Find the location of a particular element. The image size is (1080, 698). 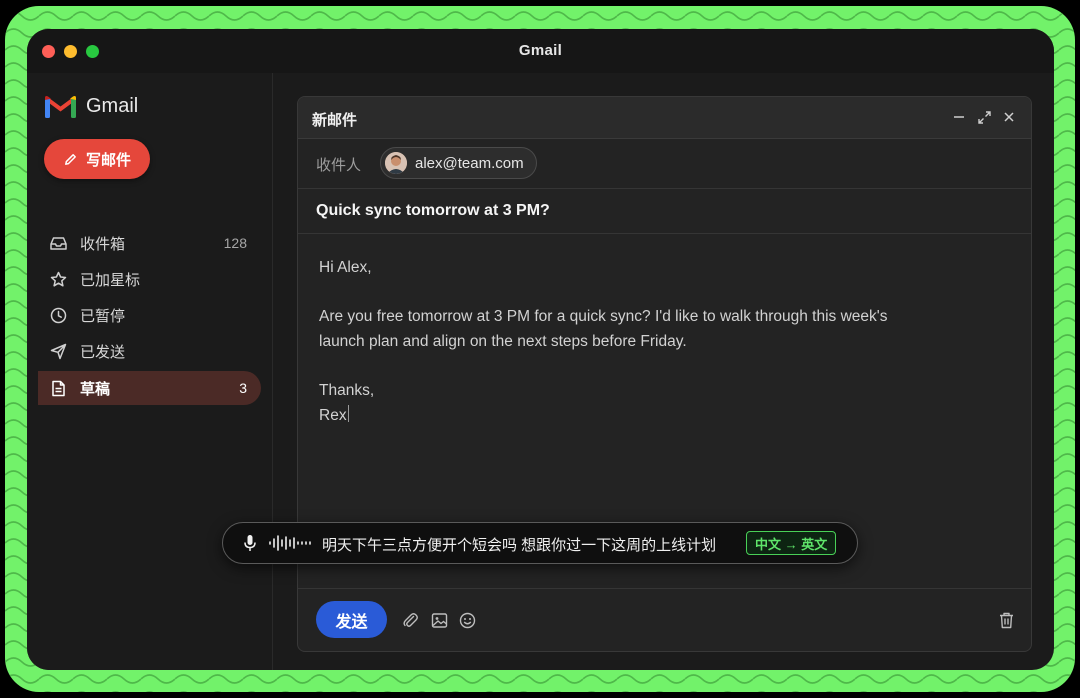

close-icon is located at coordinates (1009, 117).